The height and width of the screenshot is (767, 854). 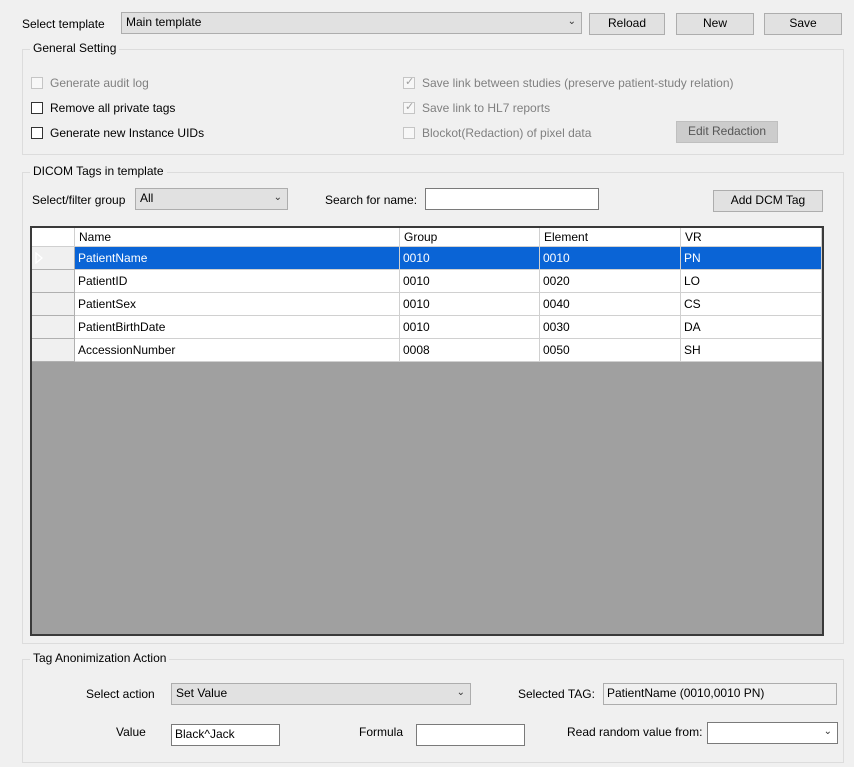 I want to click on column-header-element: Element, so click(x=610, y=237).